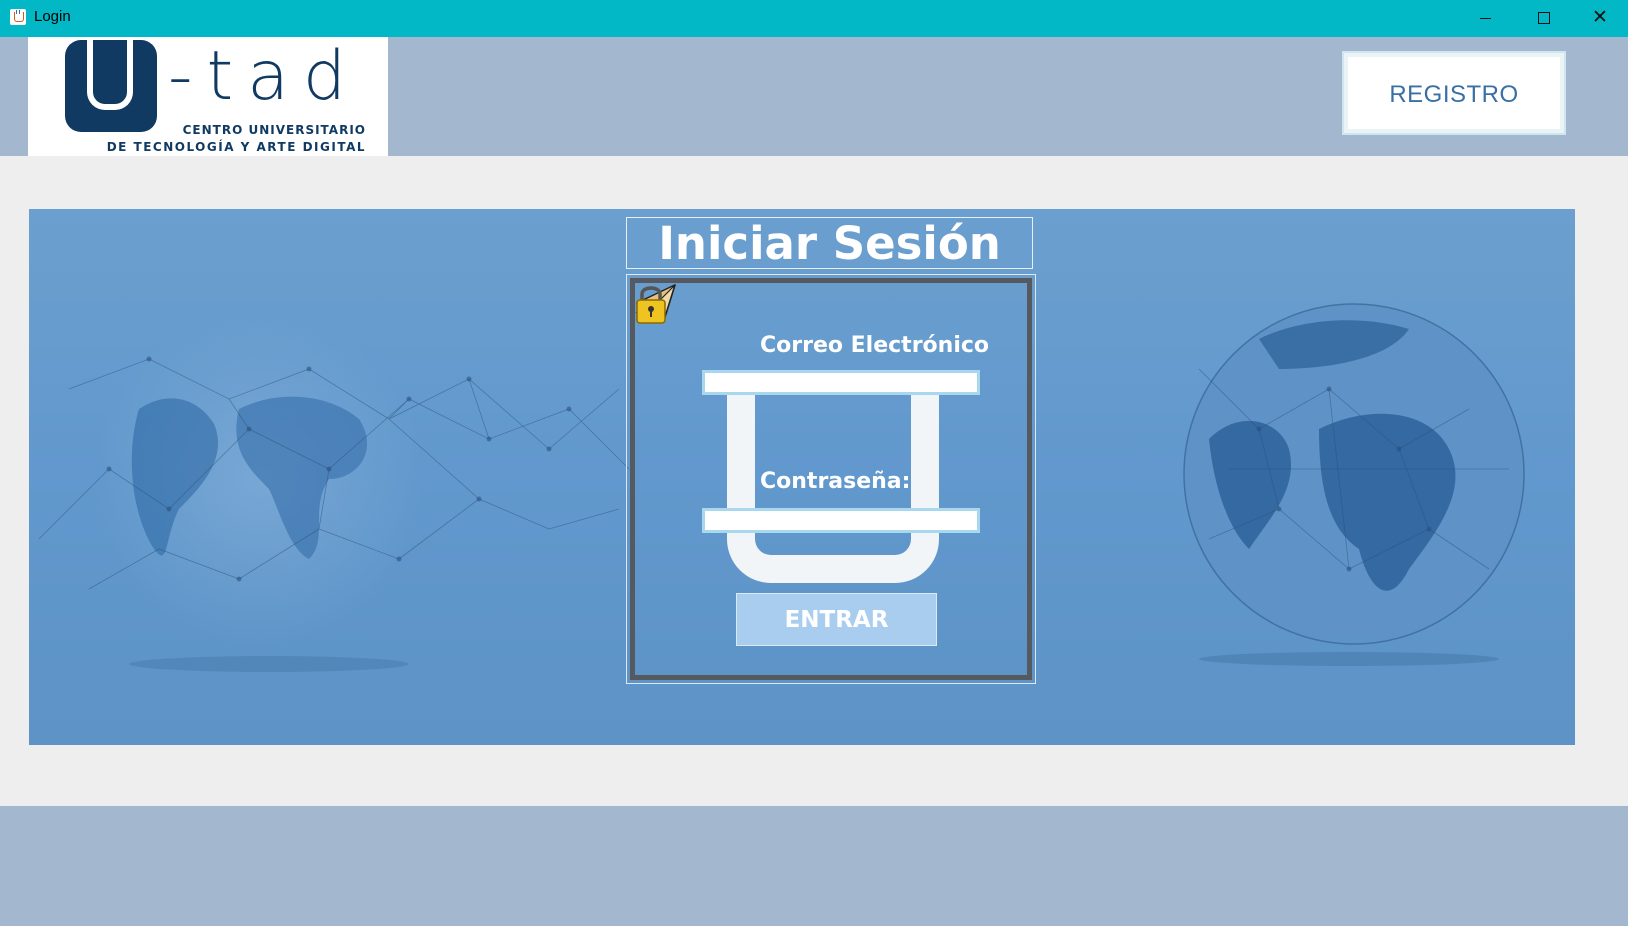 The width and height of the screenshot is (1628, 926). I want to click on logo-u-mark, so click(111, 86).